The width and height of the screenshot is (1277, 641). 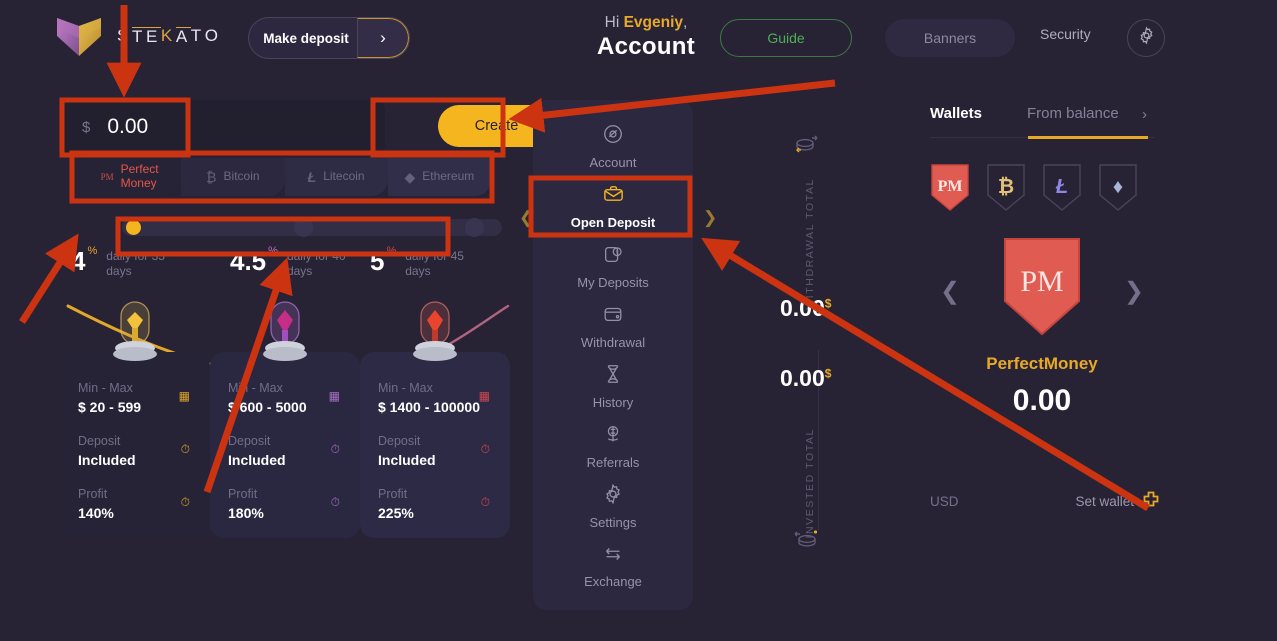 I want to click on deposit-label: Deposit, so click(x=399, y=441).